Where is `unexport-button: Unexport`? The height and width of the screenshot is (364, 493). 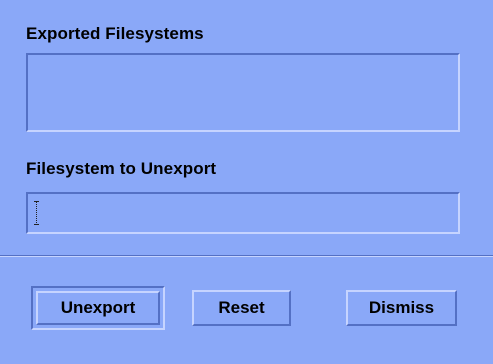
unexport-button: Unexport is located at coordinates (98, 308).